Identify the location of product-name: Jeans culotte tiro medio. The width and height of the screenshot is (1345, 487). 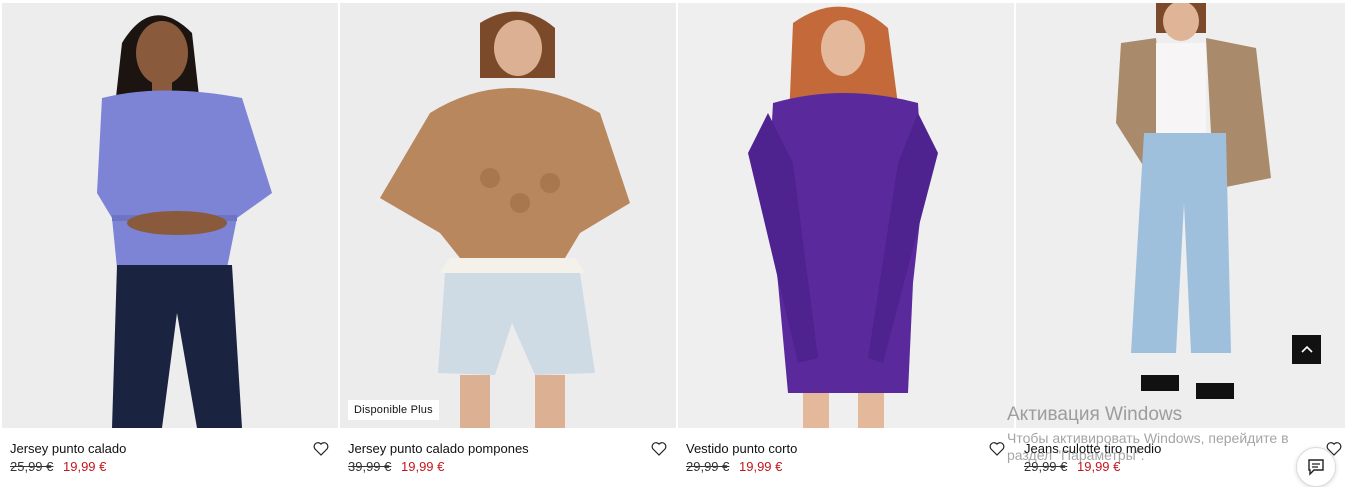
(1092, 448).